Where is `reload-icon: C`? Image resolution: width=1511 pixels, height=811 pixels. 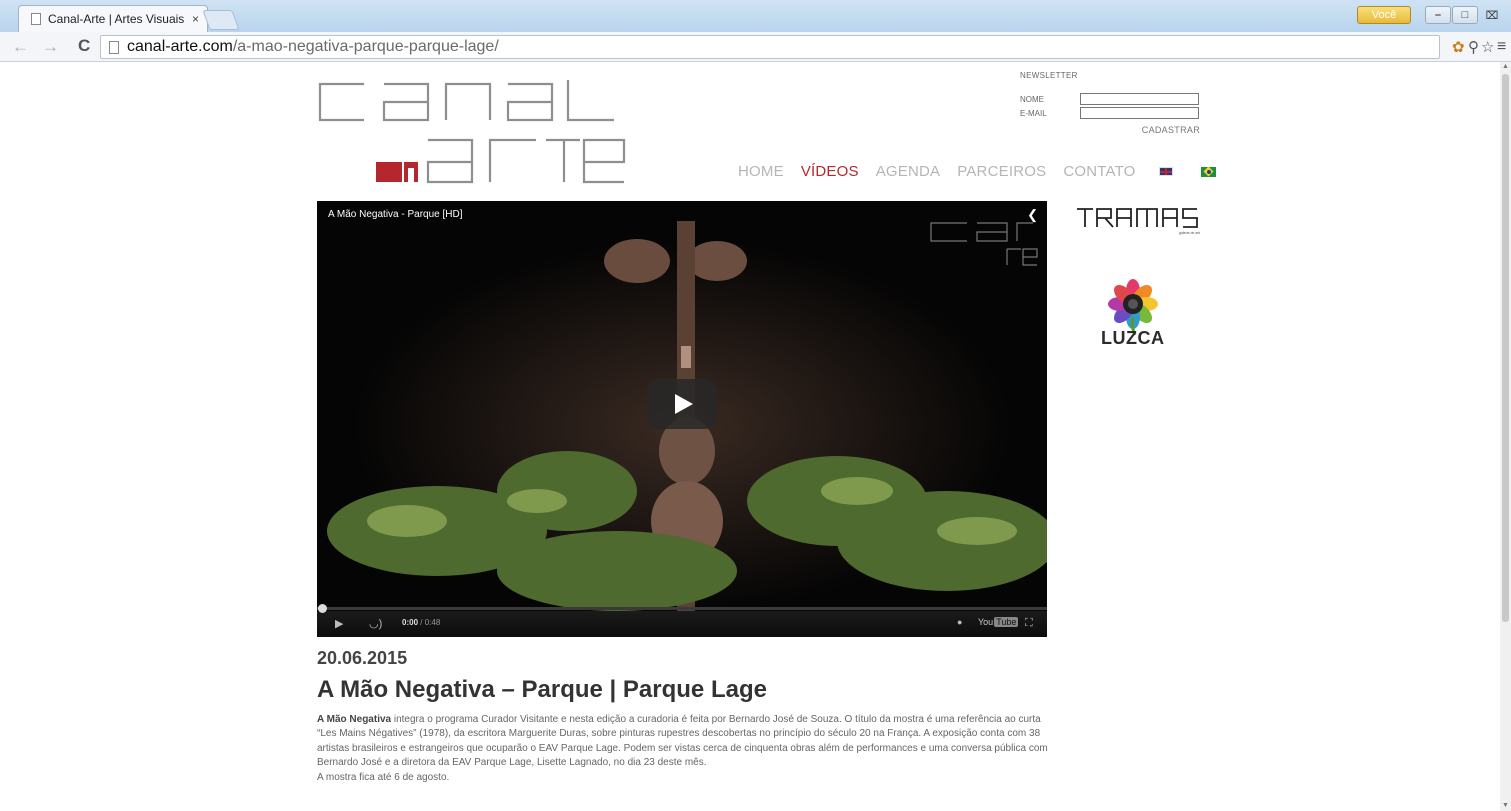 reload-icon: C is located at coordinates (84, 46).